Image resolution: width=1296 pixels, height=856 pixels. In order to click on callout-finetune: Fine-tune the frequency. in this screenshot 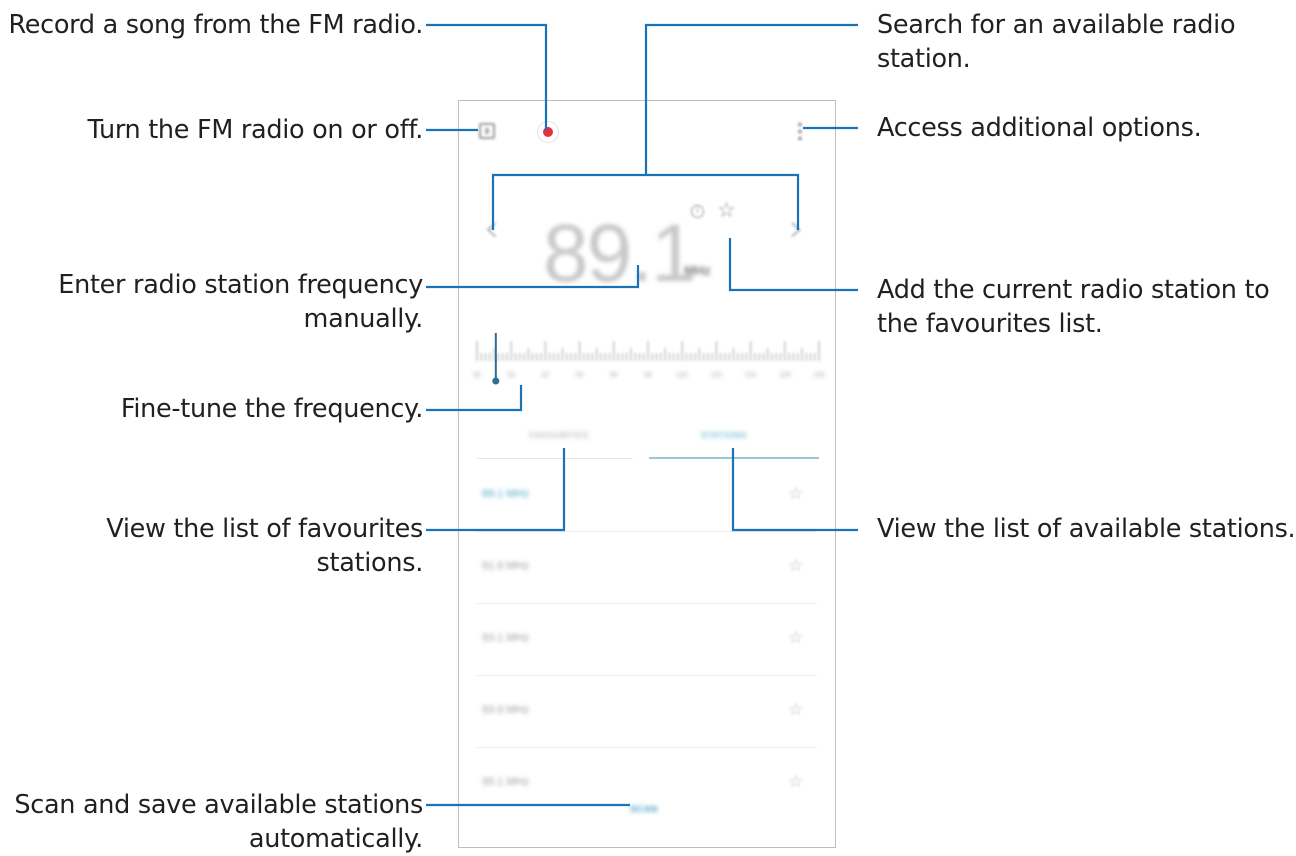, I will do `click(271, 409)`.